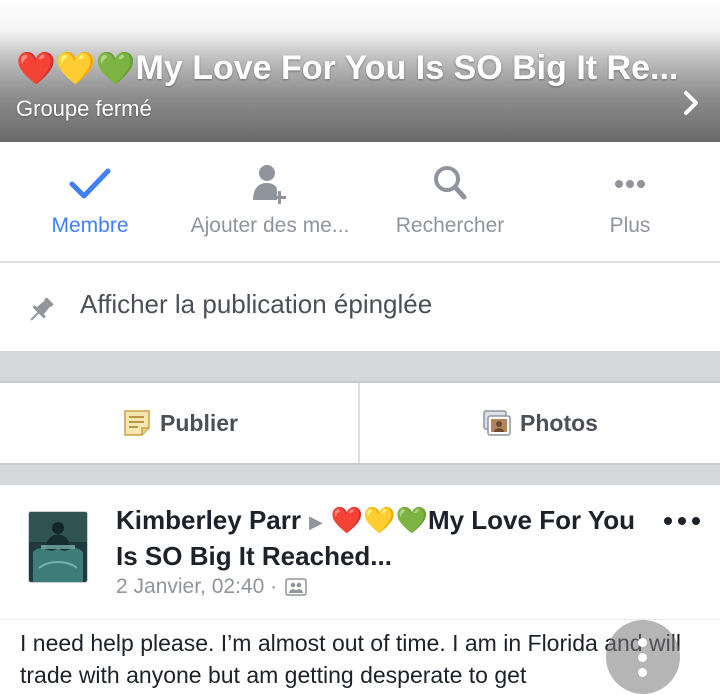  I want to click on heart-emojis: ❤️💛💚, so click(76, 68).